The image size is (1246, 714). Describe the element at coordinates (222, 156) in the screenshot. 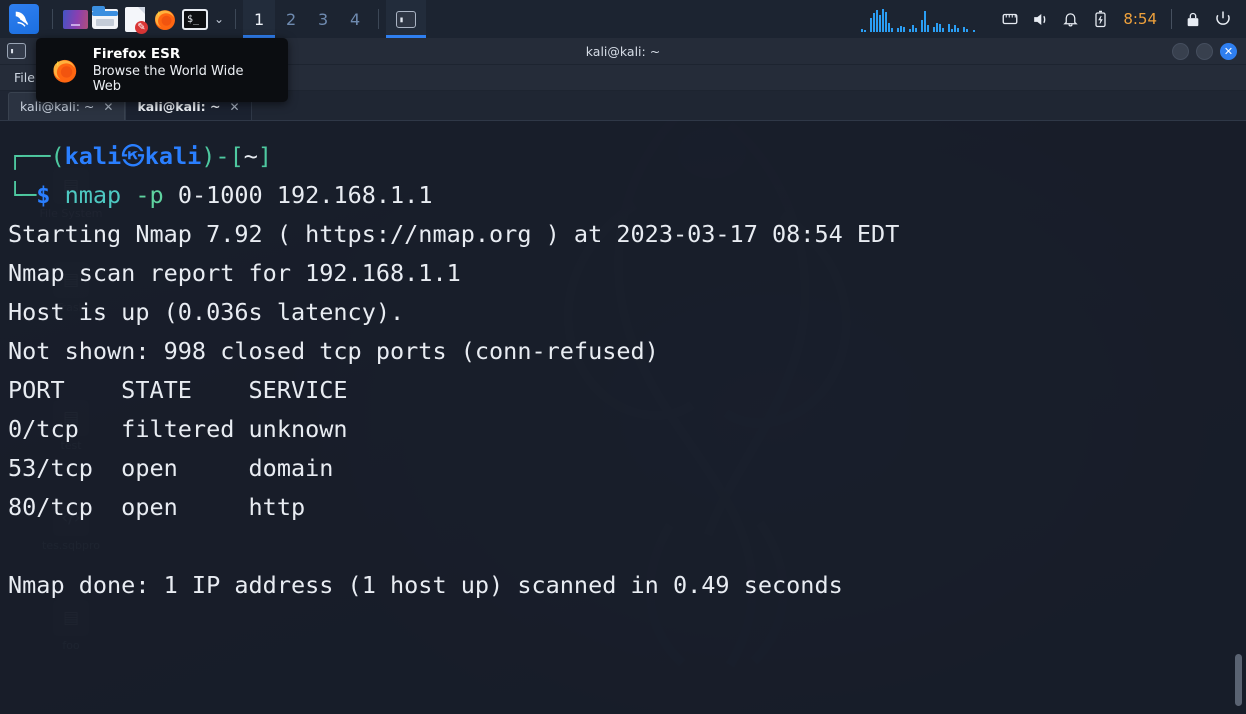

I see `prompt-line1-right: )-[` at that location.